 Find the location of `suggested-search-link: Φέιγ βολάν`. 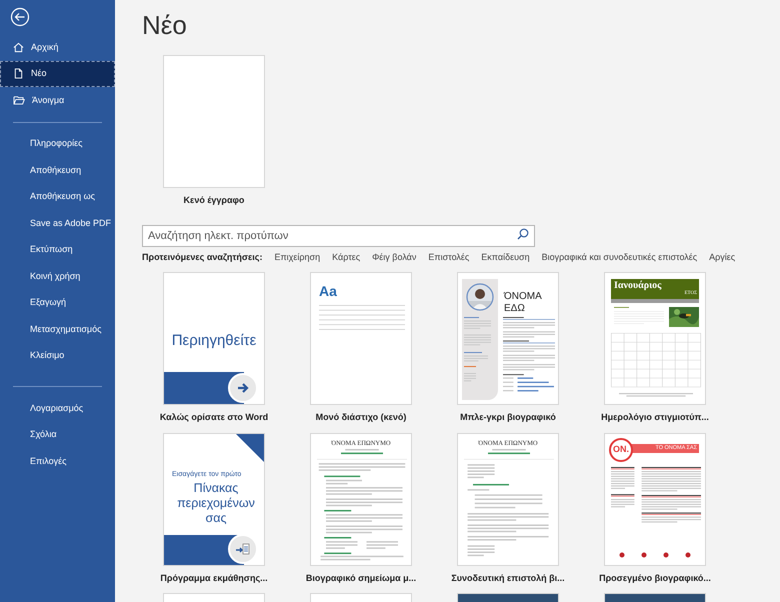

suggested-search-link: Φέιγ βολάν is located at coordinates (394, 257).